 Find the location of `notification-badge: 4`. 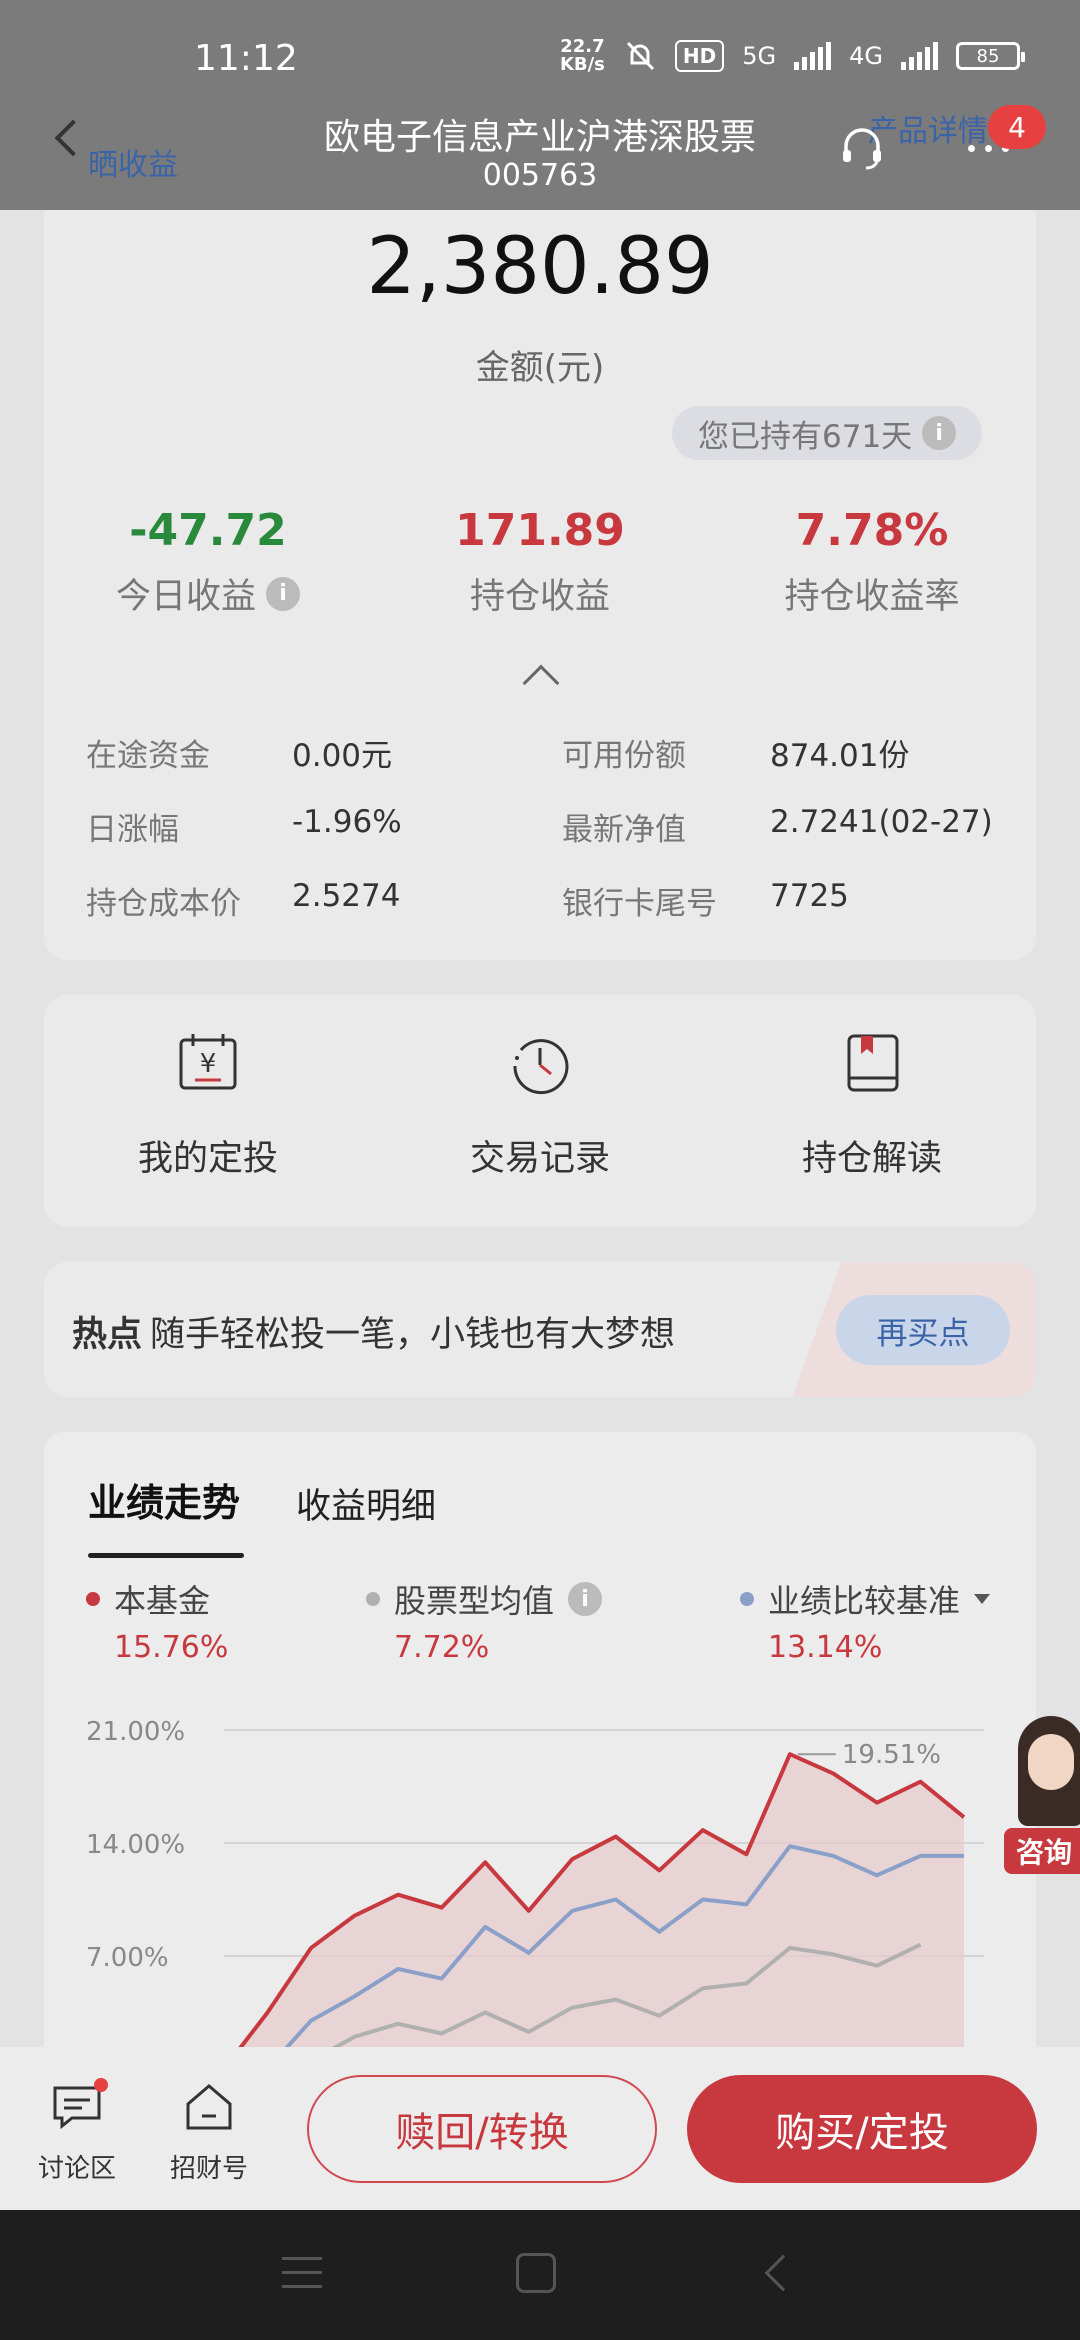

notification-badge: 4 is located at coordinates (1017, 127).